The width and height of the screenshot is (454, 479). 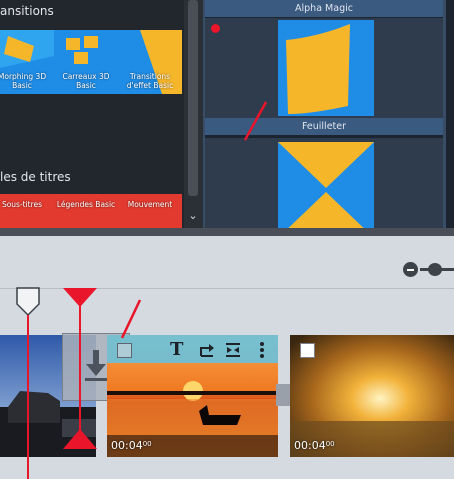 I want to click on rotate-icon, so click(x=207, y=350).